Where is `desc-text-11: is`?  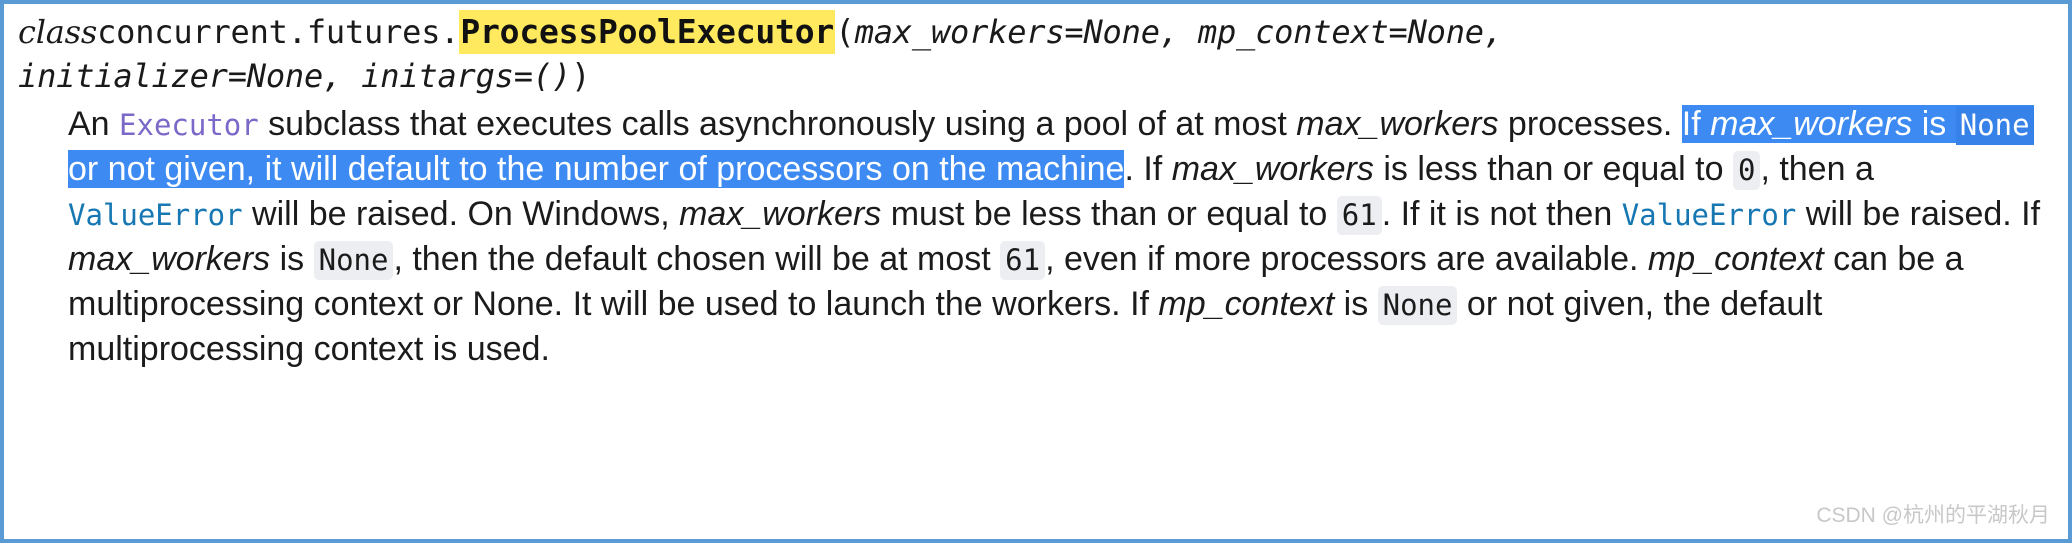 desc-text-11: is is located at coordinates (292, 259).